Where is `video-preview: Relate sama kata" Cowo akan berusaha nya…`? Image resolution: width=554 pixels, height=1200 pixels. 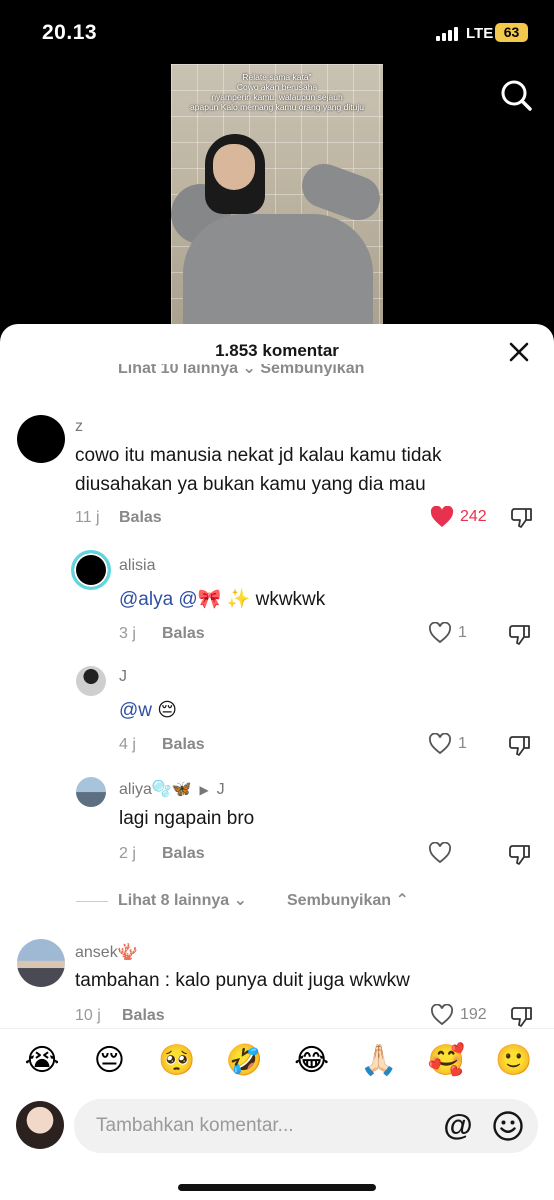 video-preview: Relate sama kata" Cowo akan berusaha nya… is located at coordinates (277, 199).